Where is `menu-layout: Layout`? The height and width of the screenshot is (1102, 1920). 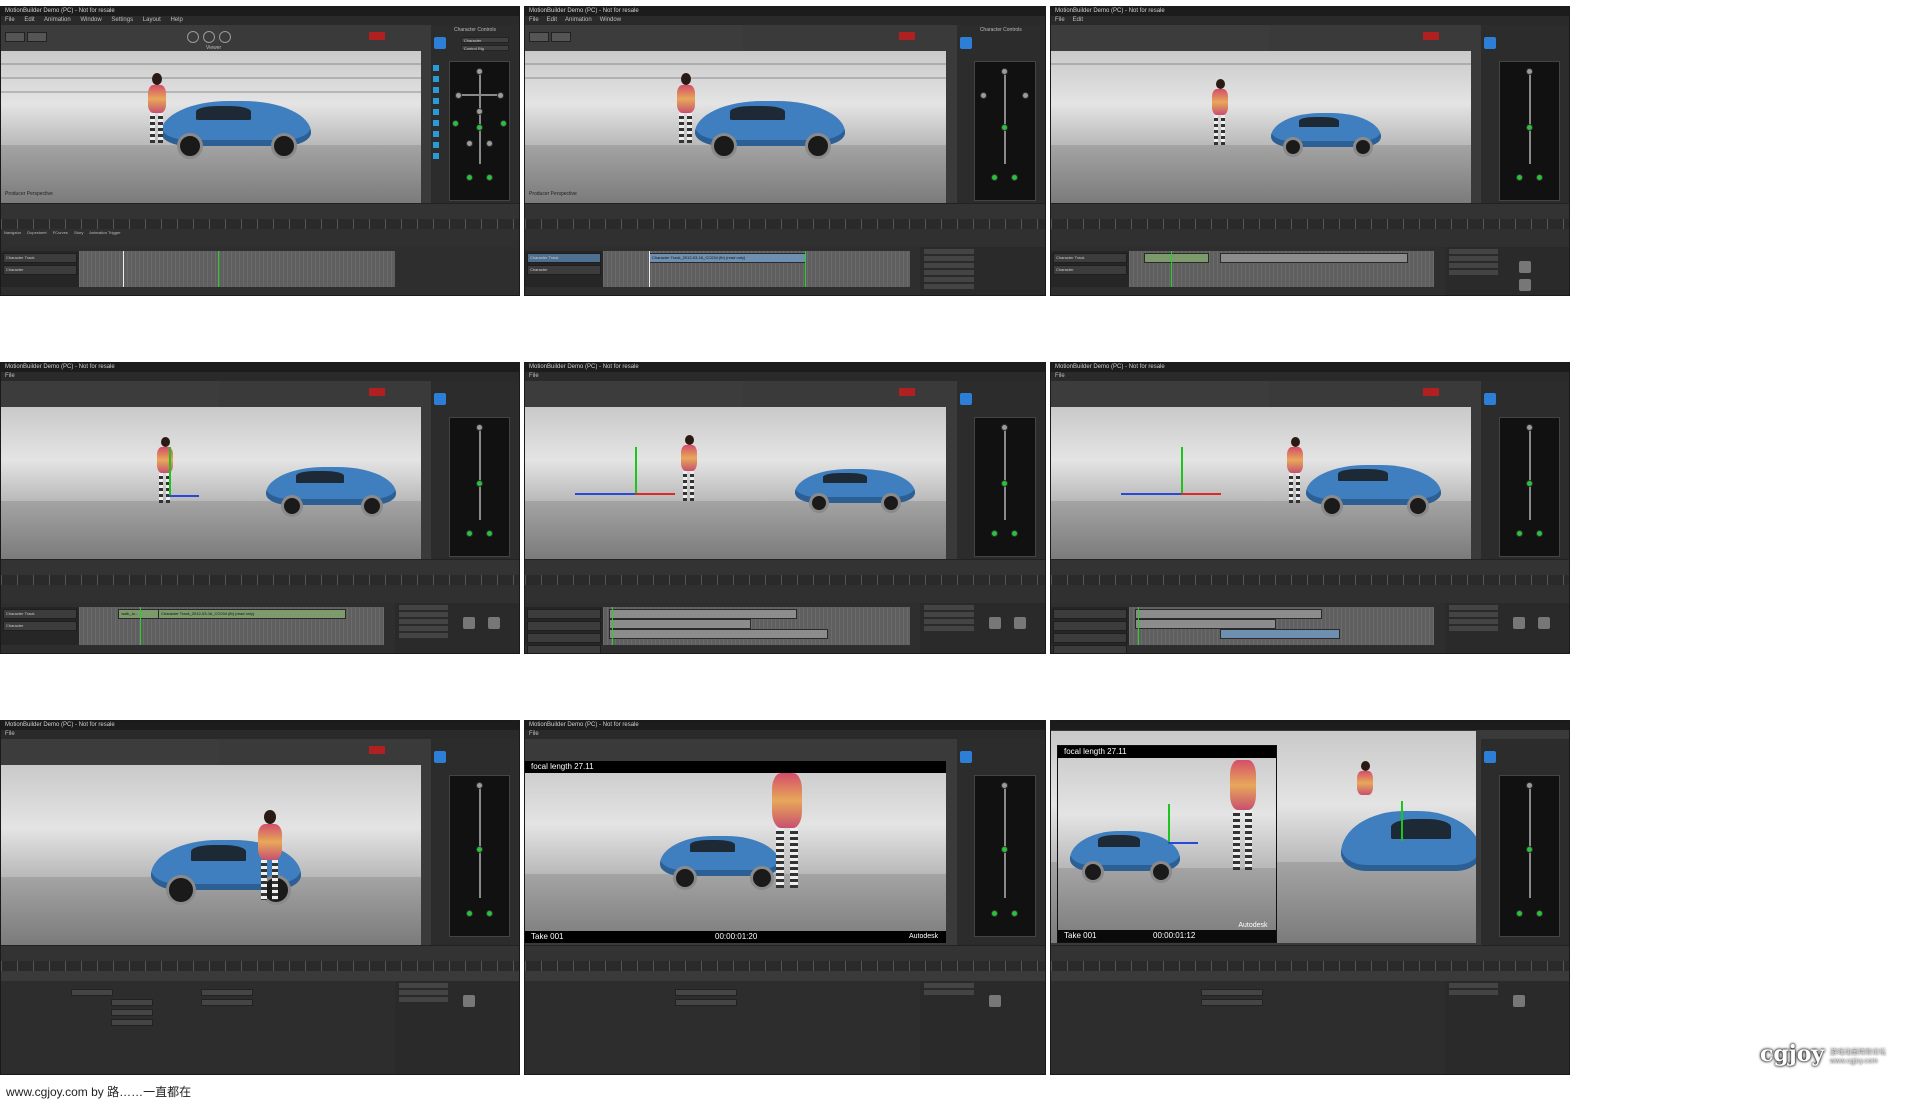 menu-layout: Layout is located at coordinates (152, 20).